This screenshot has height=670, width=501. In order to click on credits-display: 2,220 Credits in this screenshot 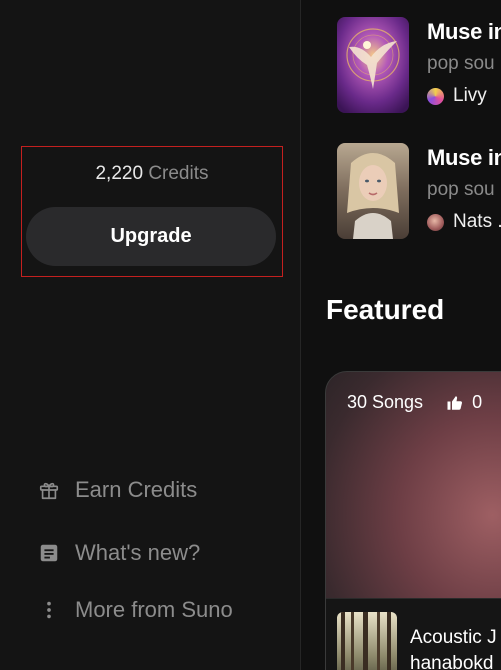, I will do `click(152, 174)`.